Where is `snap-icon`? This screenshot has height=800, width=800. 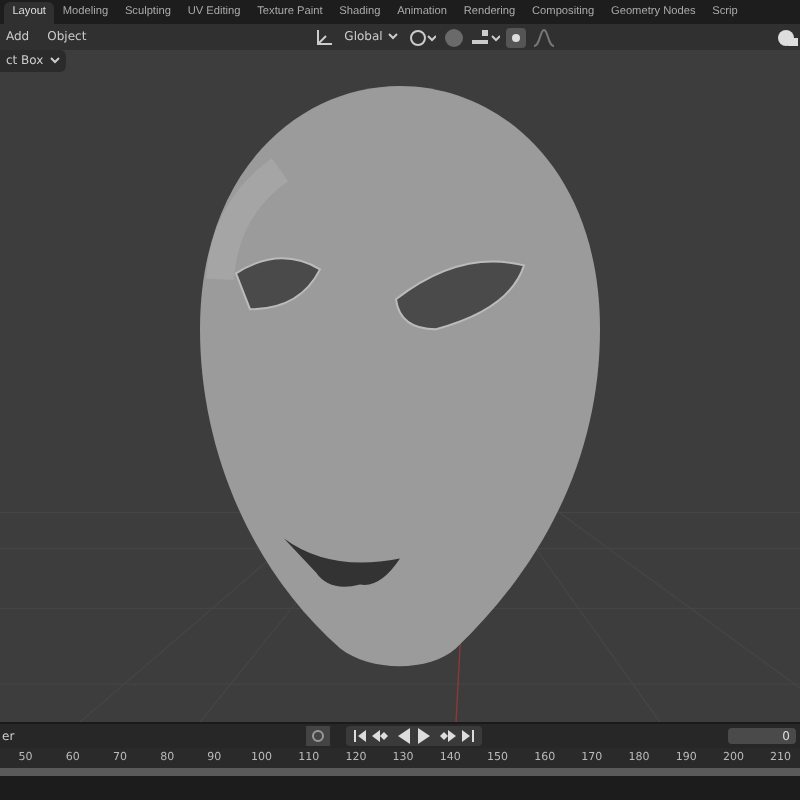
snap-icon is located at coordinates (454, 37).